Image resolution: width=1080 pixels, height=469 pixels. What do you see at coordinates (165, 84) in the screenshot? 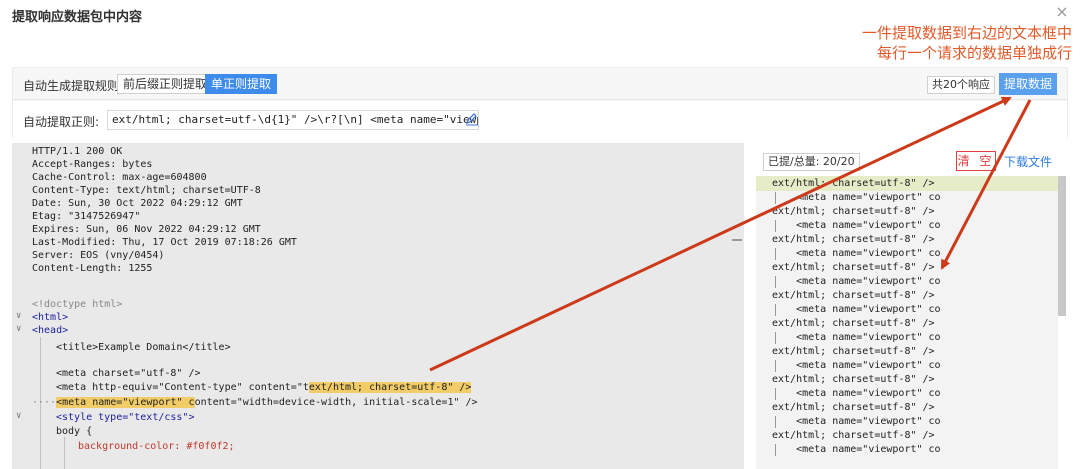
I see `mode-prefix-suffix-button: 前后缀正则提取` at bounding box center [165, 84].